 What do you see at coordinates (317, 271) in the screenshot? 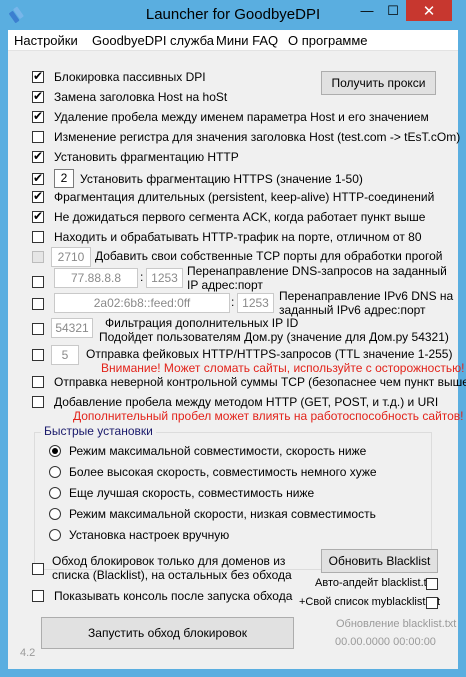
I see `dns-label-1: Перенаправление DNS-запросов на заданный` at bounding box center [317, 271].